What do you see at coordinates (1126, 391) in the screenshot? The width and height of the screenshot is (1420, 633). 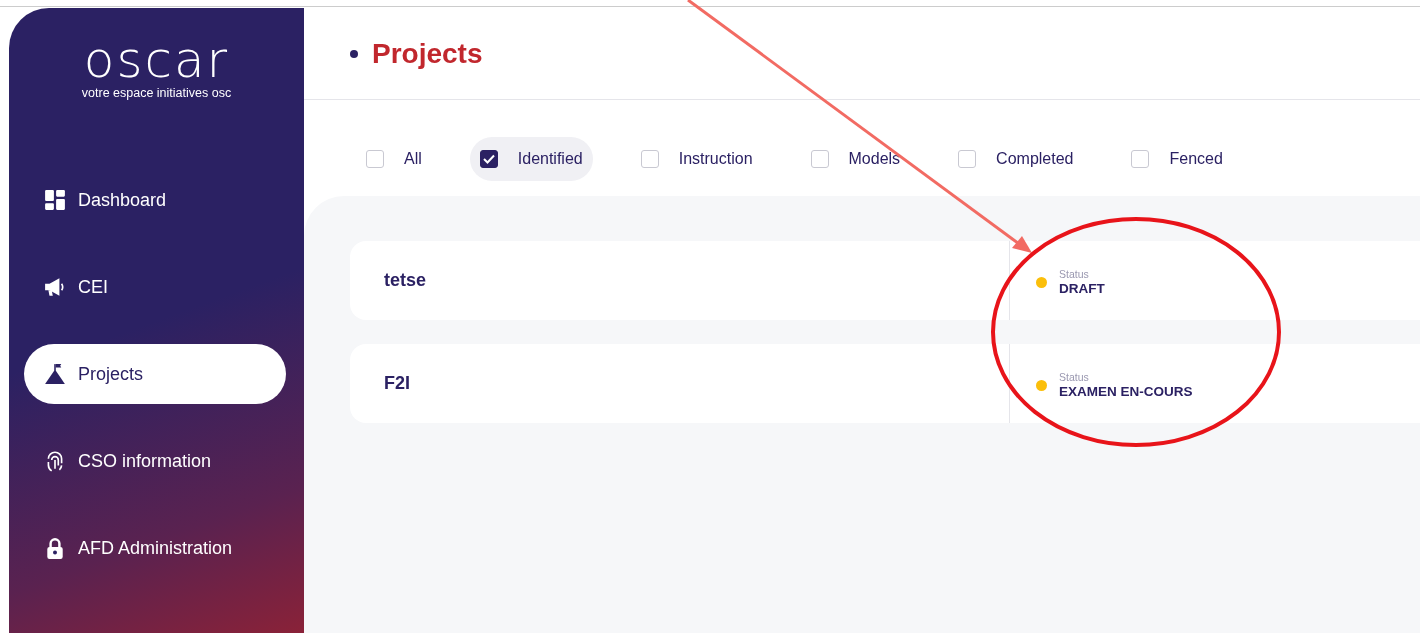 I see `status-value: EXAMEN EN-COURS` at bounding box center [1126, 391].